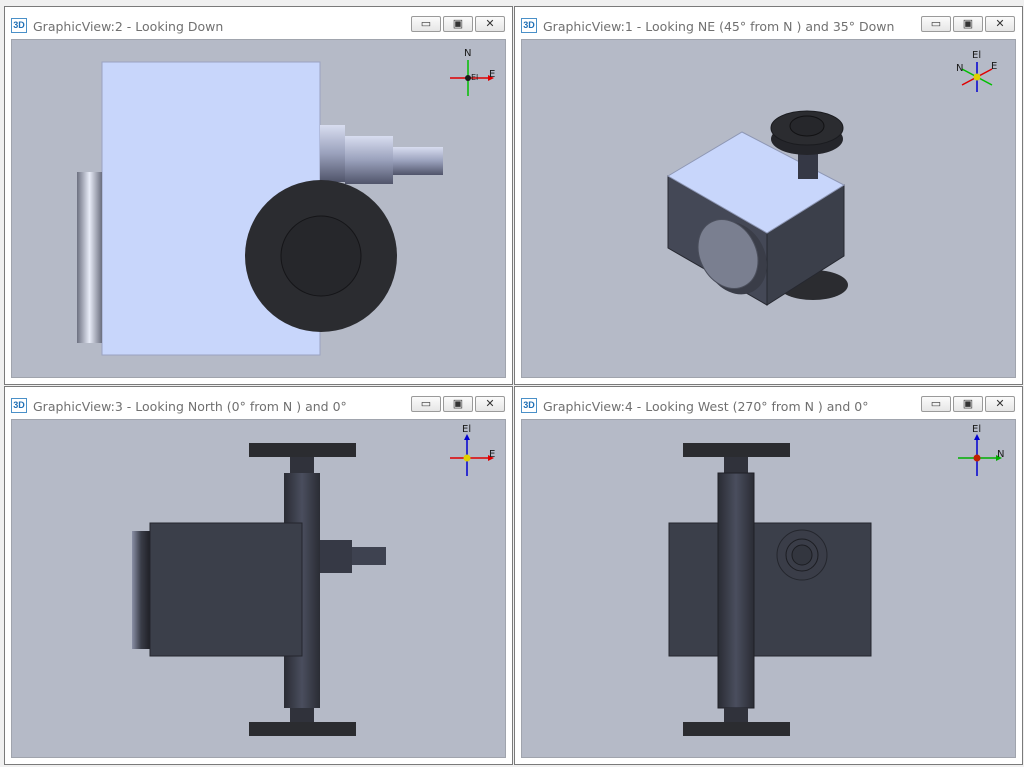 This screenshot has height=767, width=1024. I want to click on window-title: GraphicView:2 - Looking Down, so click(128, 26).